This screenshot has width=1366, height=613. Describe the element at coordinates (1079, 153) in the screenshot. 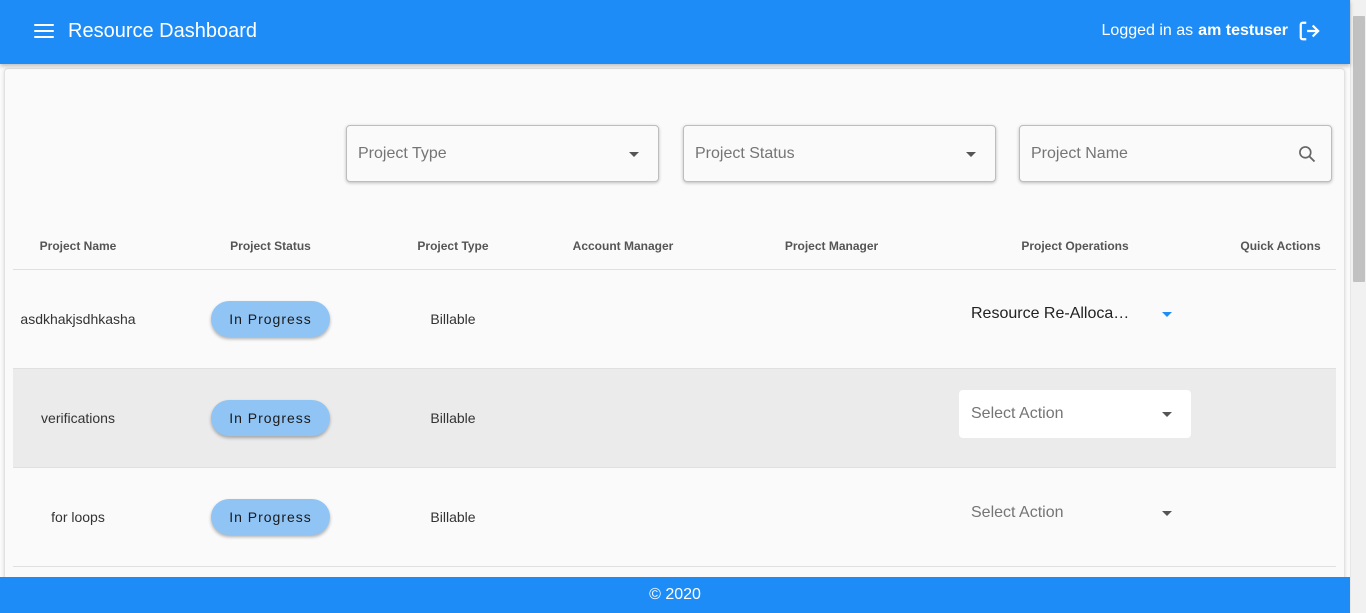

I see `project-name-placeholder: Project Name` at that location.